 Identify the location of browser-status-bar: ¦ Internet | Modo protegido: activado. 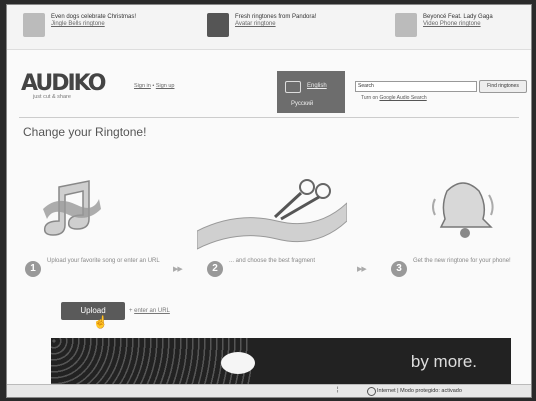
(269, 390).